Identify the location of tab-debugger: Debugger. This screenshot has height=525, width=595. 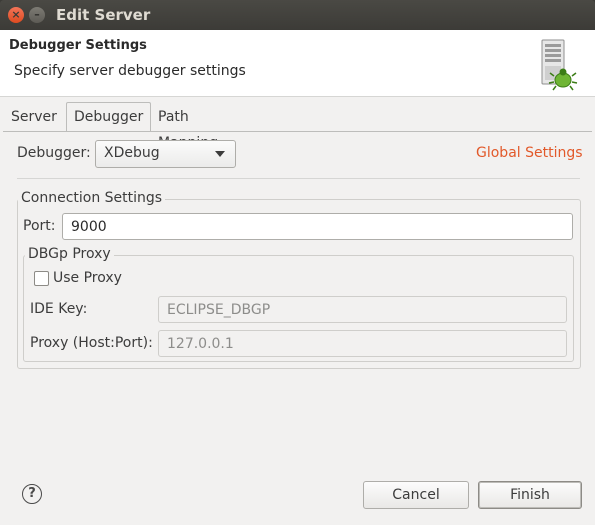
(109, 117).